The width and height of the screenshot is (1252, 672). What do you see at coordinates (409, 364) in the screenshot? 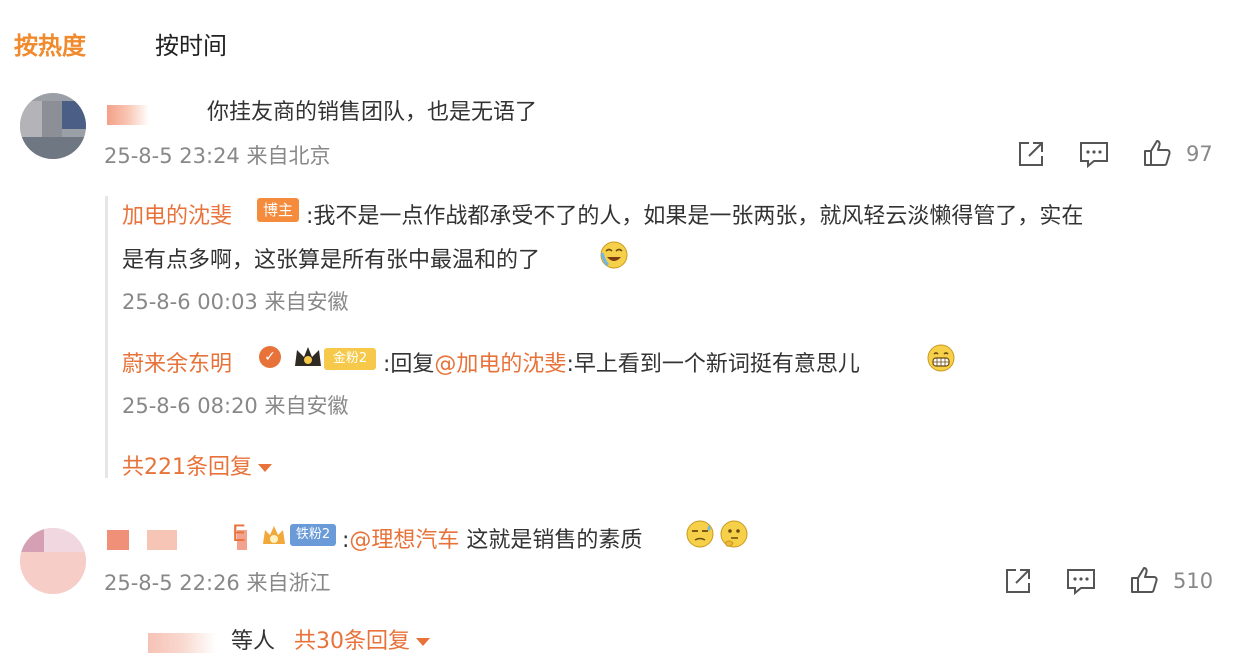
I see `reply-prefix: :回复` at bounding box center [409, 364].